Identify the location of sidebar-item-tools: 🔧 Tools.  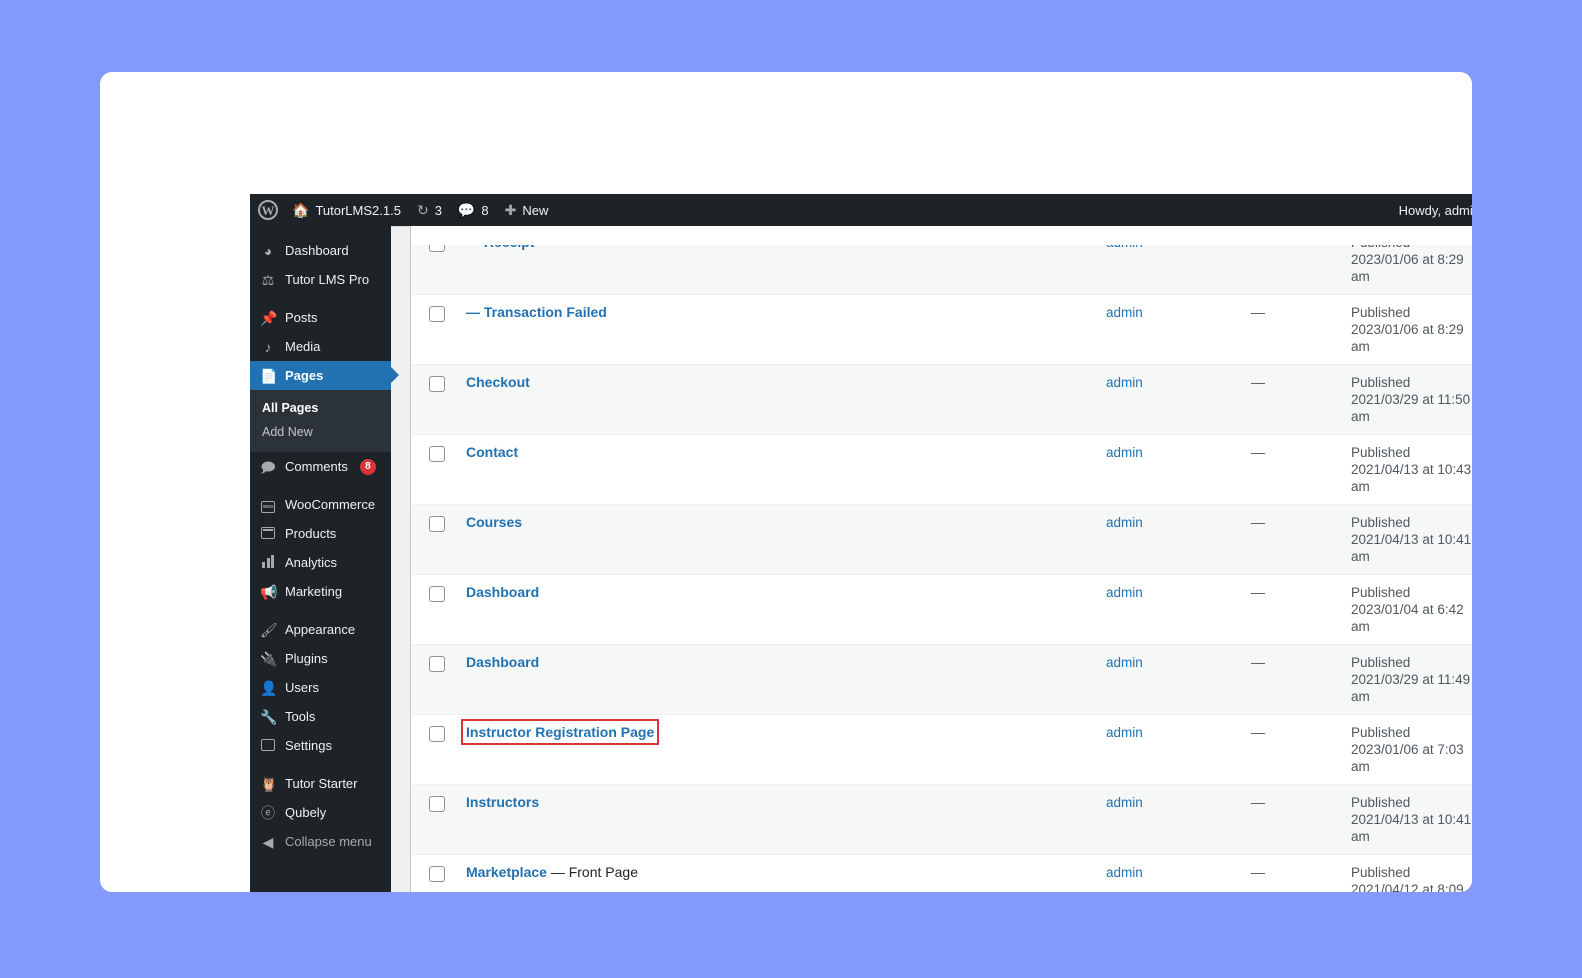
(320, 716).